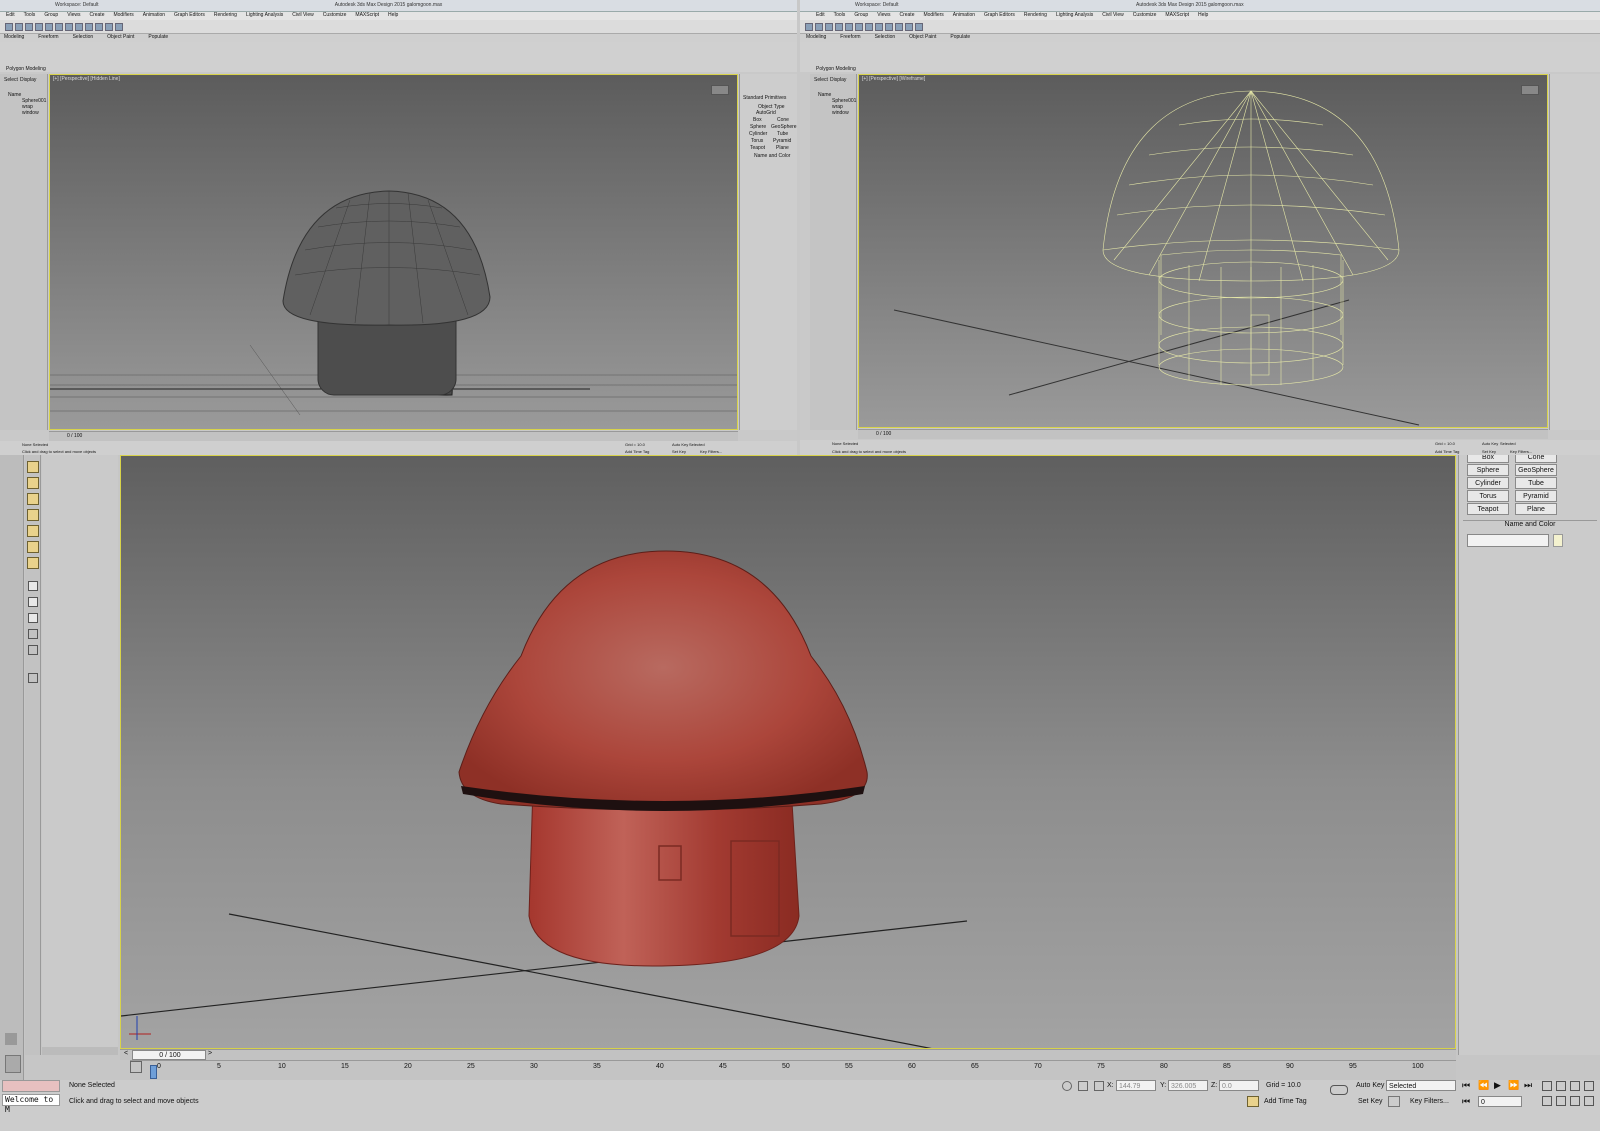  What do you see at coordinates (836, 69) in the screenshot?
I see `ribbon-label: Polygon Modeling` at bounding box center [836, 69].